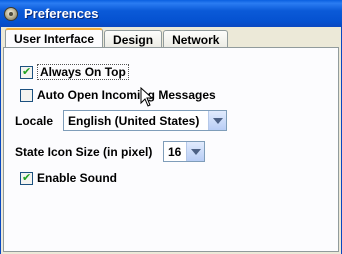  What do you see at coordinates (84, 151) in the screenshot?
I see `state-icon-size-label: State Icon Size (in pixel)` at bounding box center [84, 151].